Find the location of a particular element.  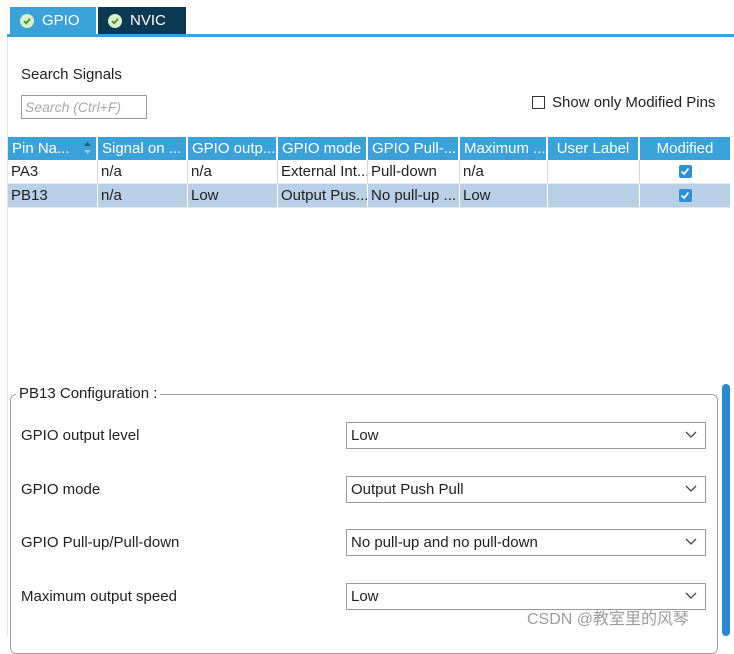

gpio-mode-select: Output Push Pull is located at coordinates (526, 489).